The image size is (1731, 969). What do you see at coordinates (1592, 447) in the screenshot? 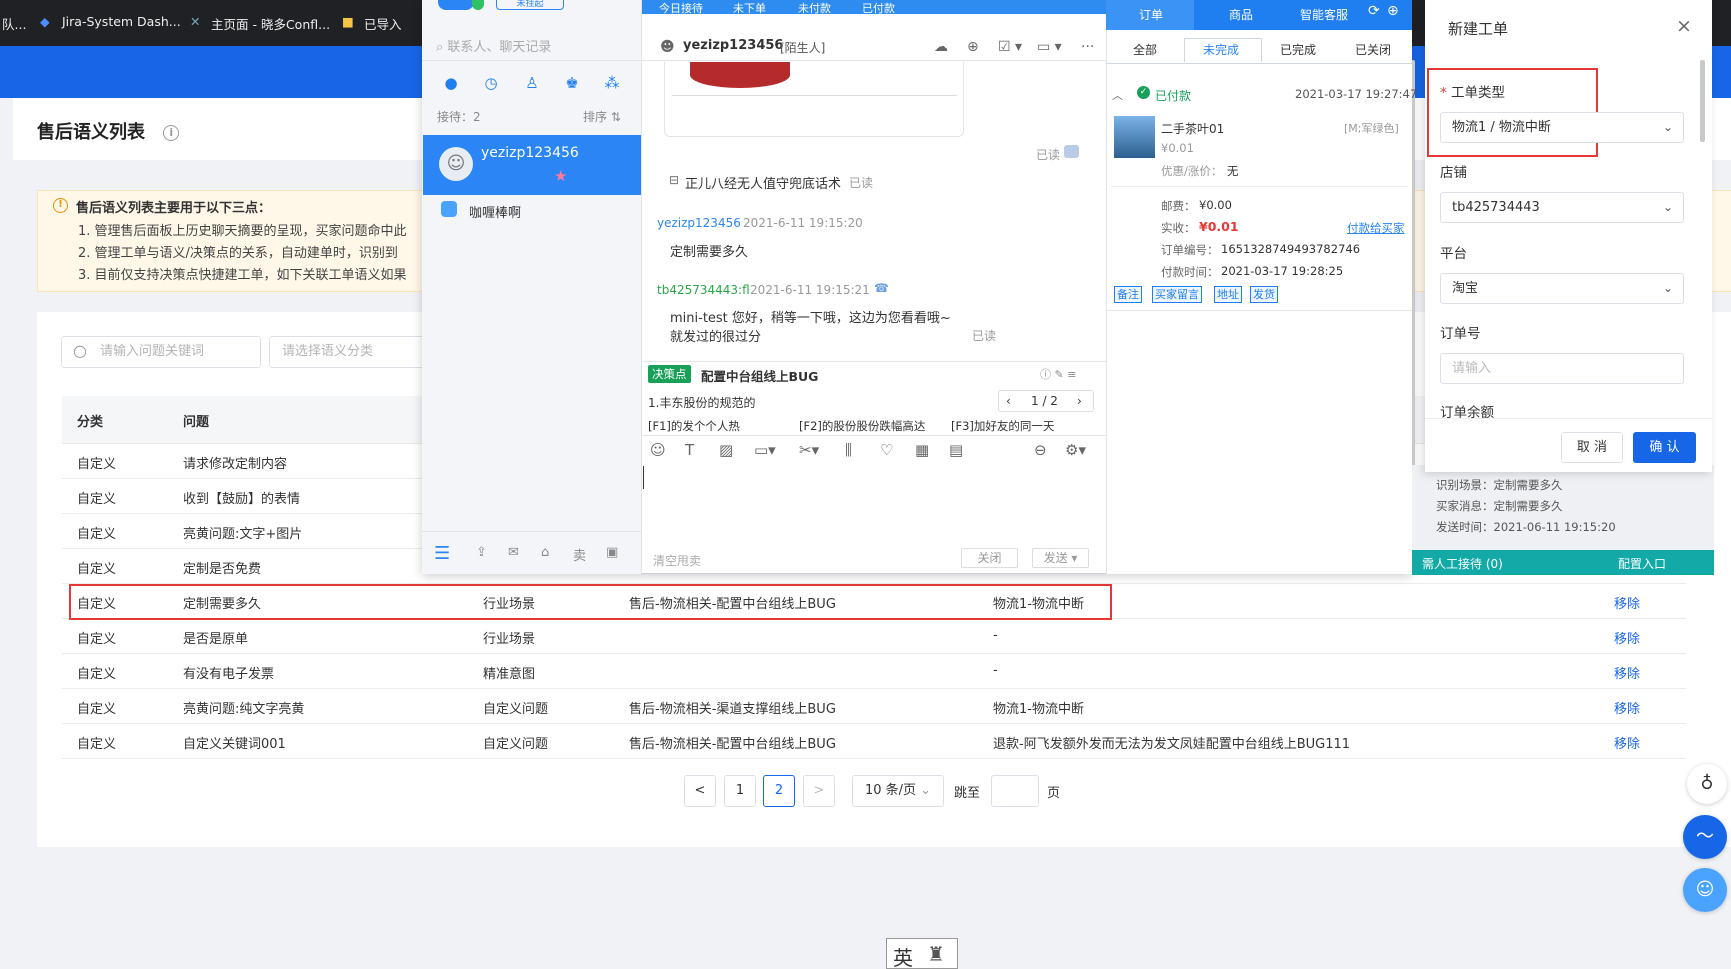
I see `cancel-button: 取 消` at bounding box center [1592, 447].